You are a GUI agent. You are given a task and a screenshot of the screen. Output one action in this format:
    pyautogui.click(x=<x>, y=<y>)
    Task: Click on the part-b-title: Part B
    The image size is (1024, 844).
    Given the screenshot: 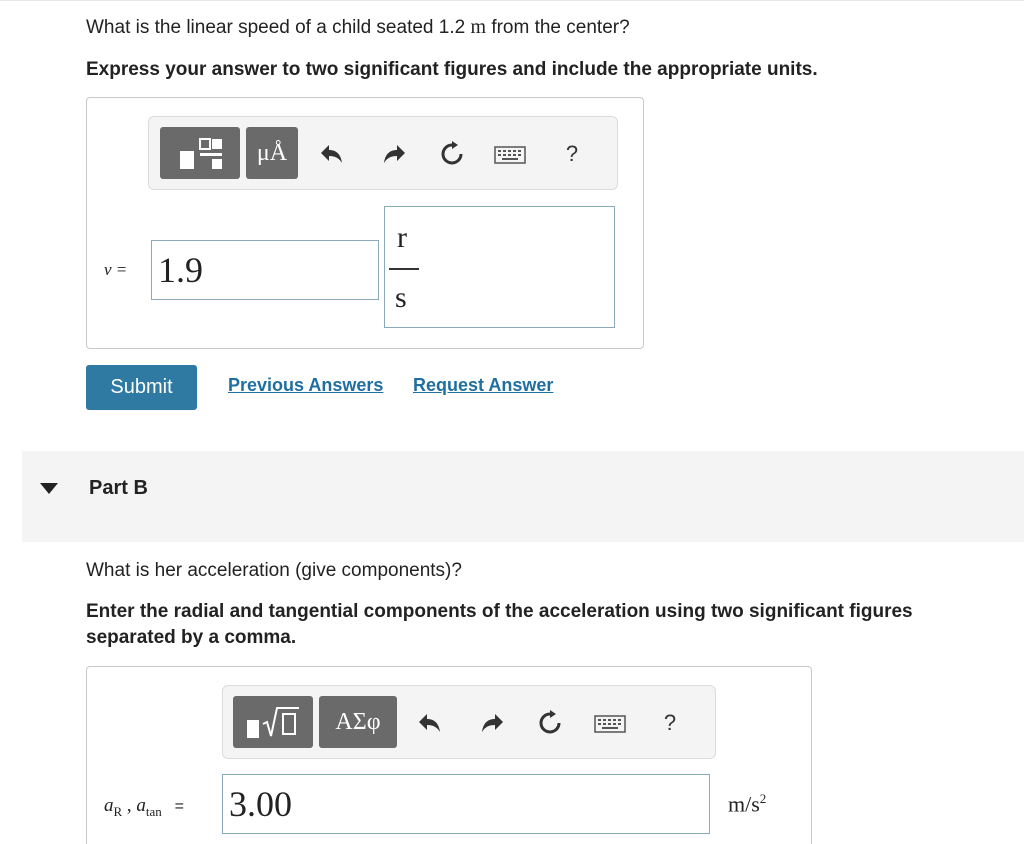 What is the action you would take?
    pyautogui.click(x=118, y=488)
    